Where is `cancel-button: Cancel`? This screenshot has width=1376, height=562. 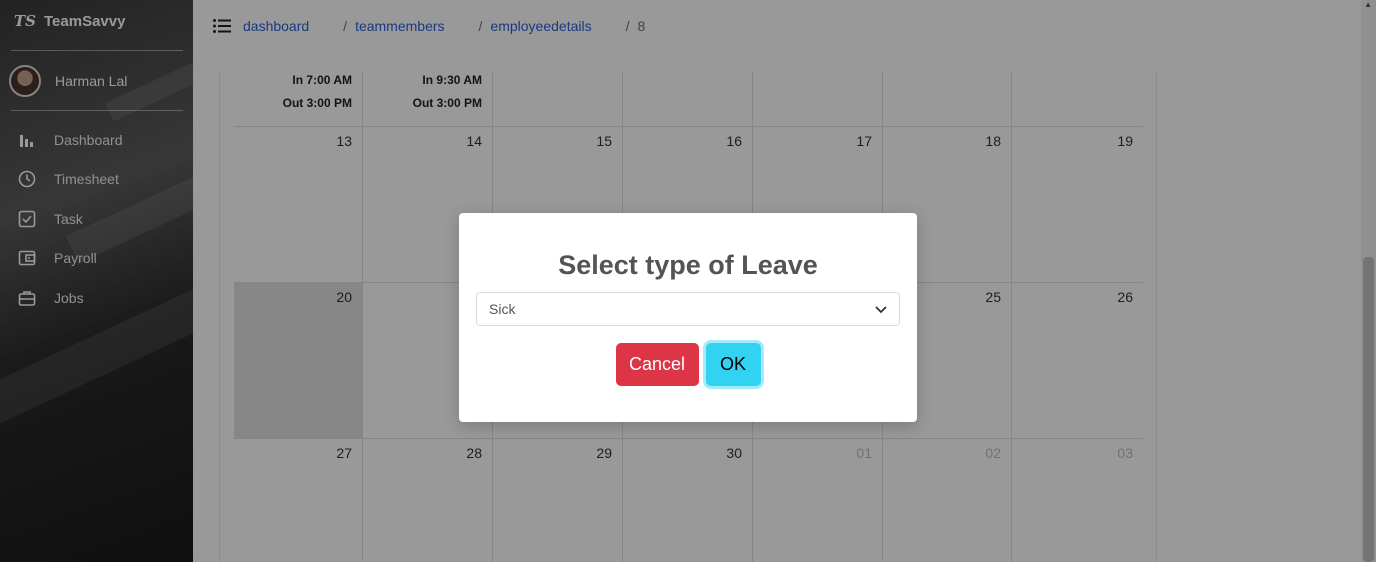
cancel-button: Cancel is located at coordinates (657, 364).